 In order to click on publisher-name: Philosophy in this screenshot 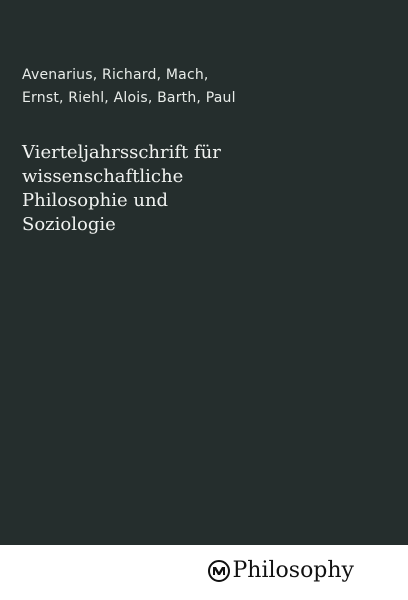, I will do `click(293, 570)`.